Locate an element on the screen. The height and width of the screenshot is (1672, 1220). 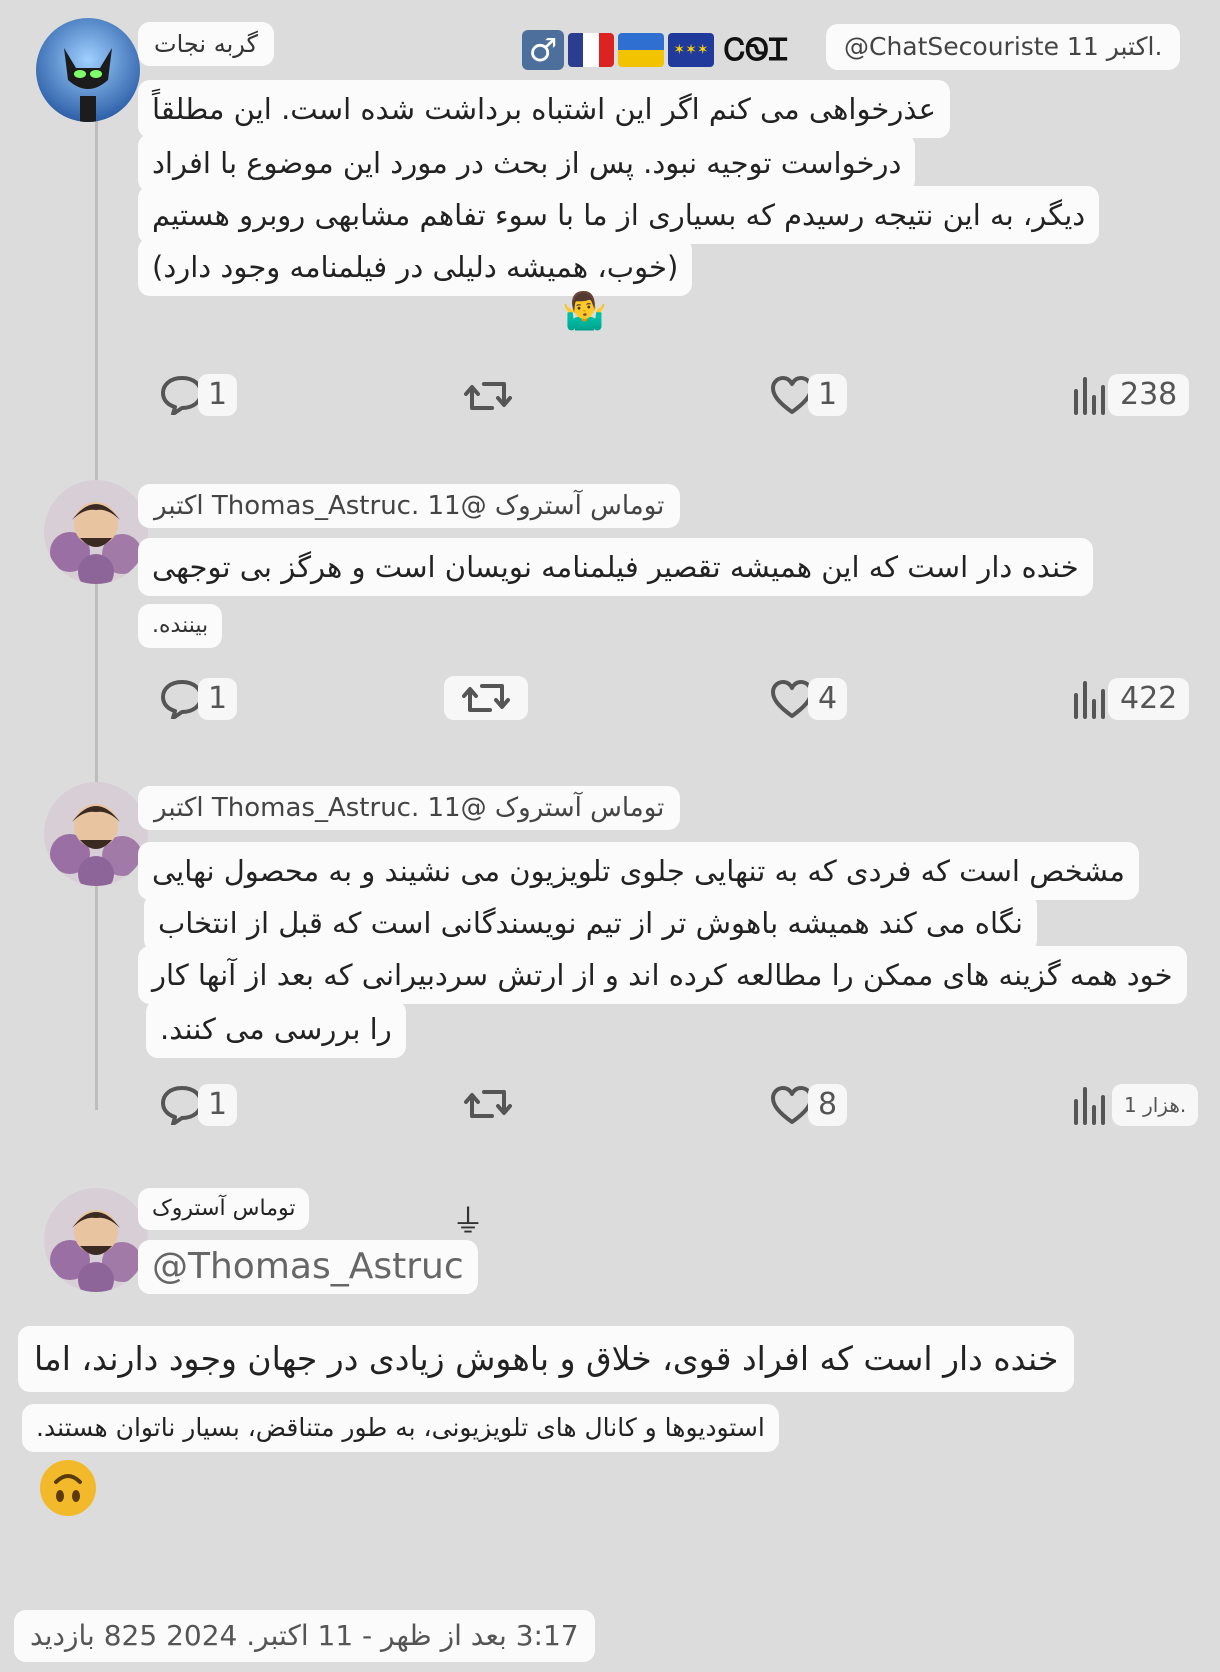
name-decoration-text: ᏟᏫᏆ is located at coordinates (756, 50).